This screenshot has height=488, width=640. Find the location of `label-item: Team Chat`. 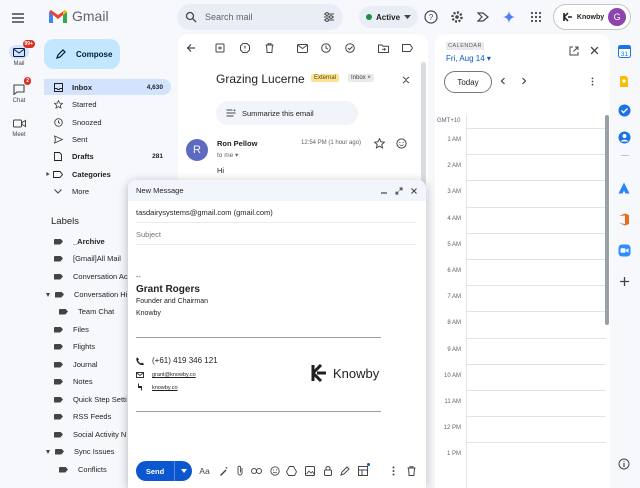

label-item: Team Chat is located at coordinates (86, 311).